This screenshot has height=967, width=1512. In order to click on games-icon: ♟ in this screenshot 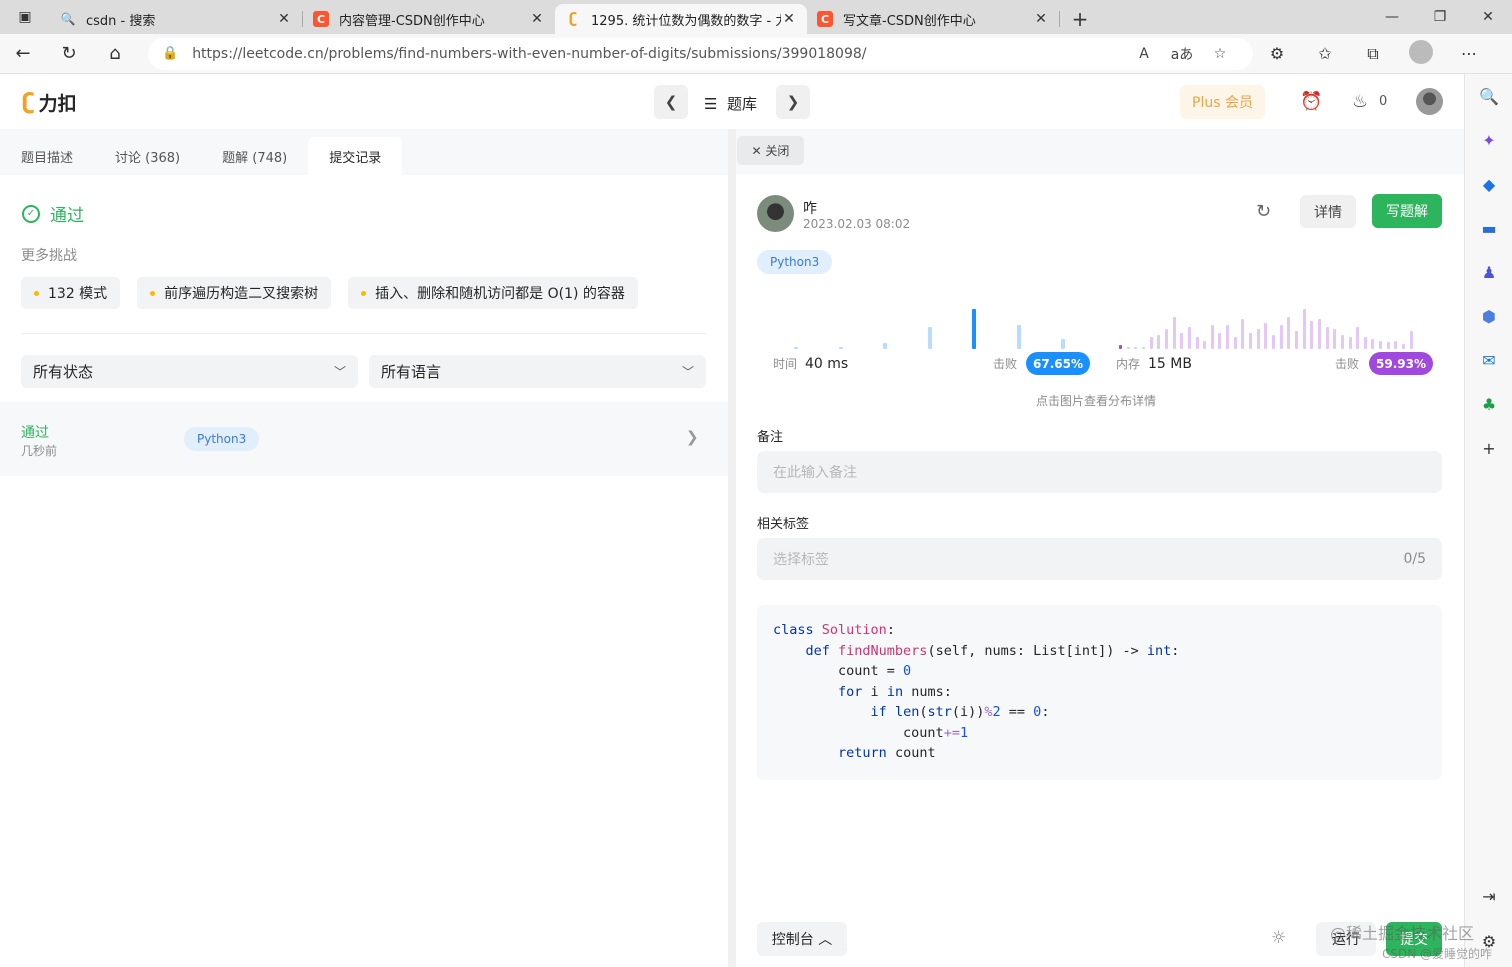, I will do `click(1488, 272)`.